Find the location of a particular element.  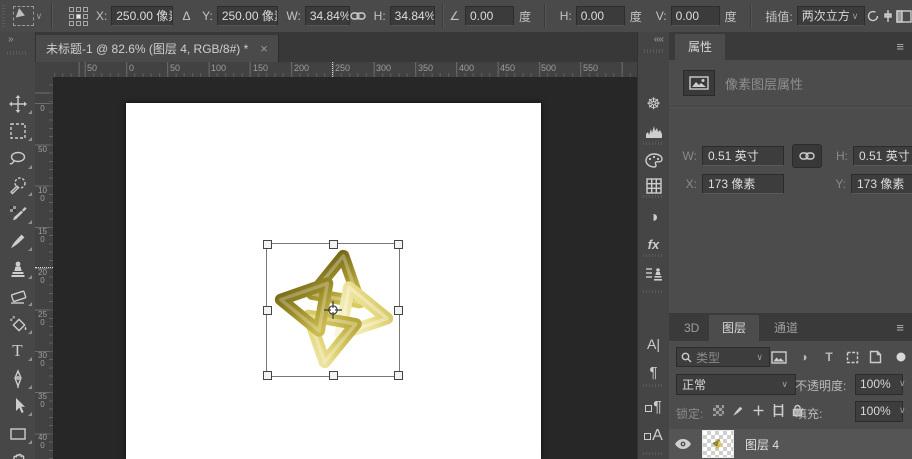

prop-w-label: W: is located at coordinates (689, 156).